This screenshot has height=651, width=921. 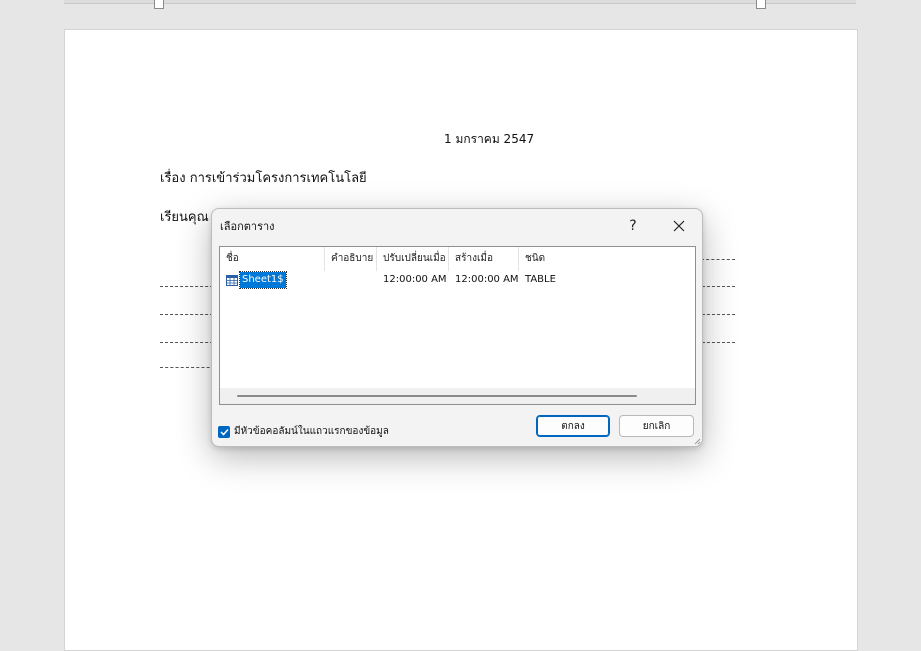 I want to click on checkmark-icon, so click(x=224, y=432).